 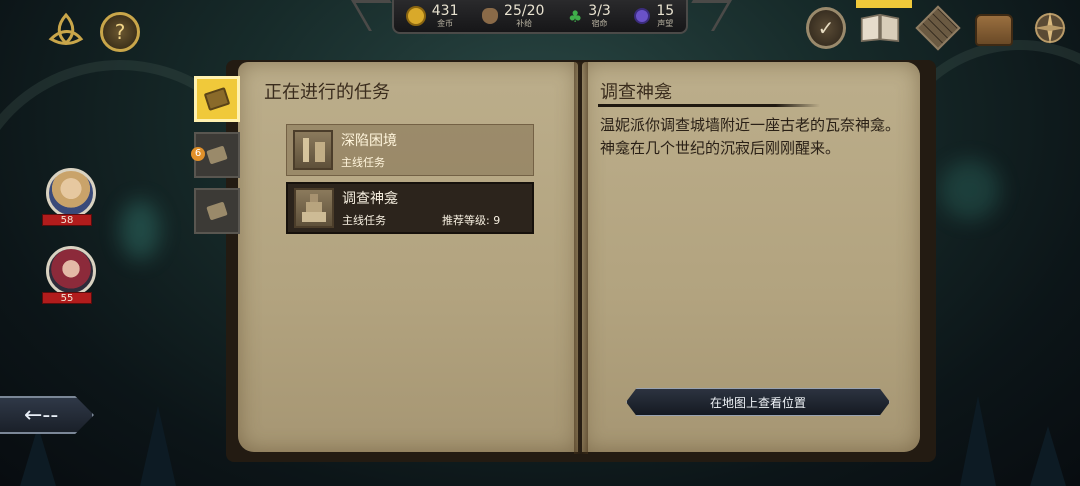 What do you see at coordinates (198, 154) in the screenshot?
I see `tab-notification-badge: 6` at bounding box center [198, 154].